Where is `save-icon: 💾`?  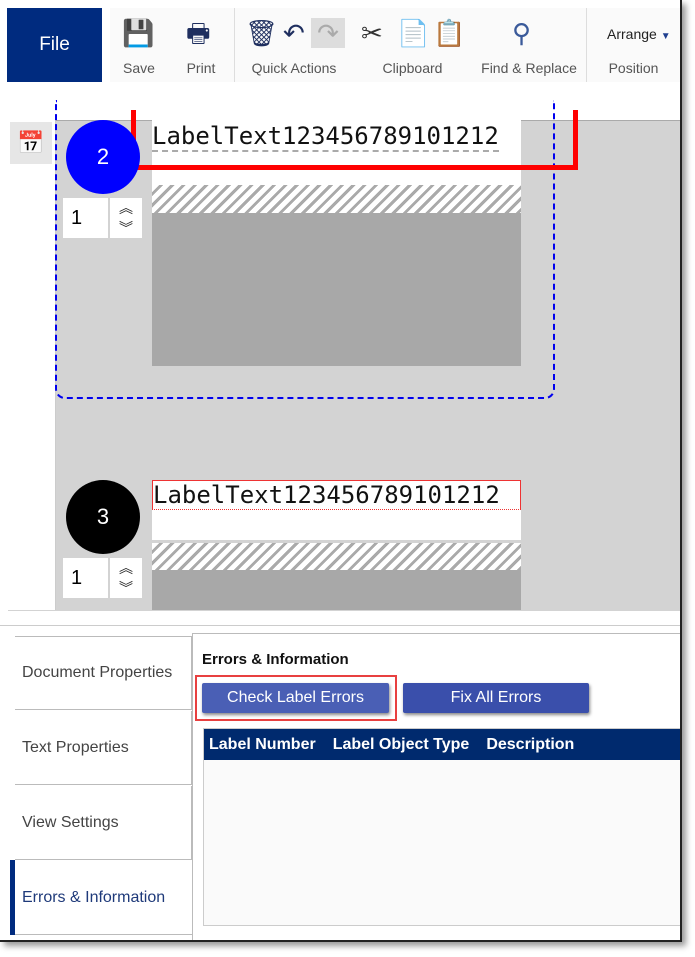 save-icon: 💾 is located at coordinates (138, 33).